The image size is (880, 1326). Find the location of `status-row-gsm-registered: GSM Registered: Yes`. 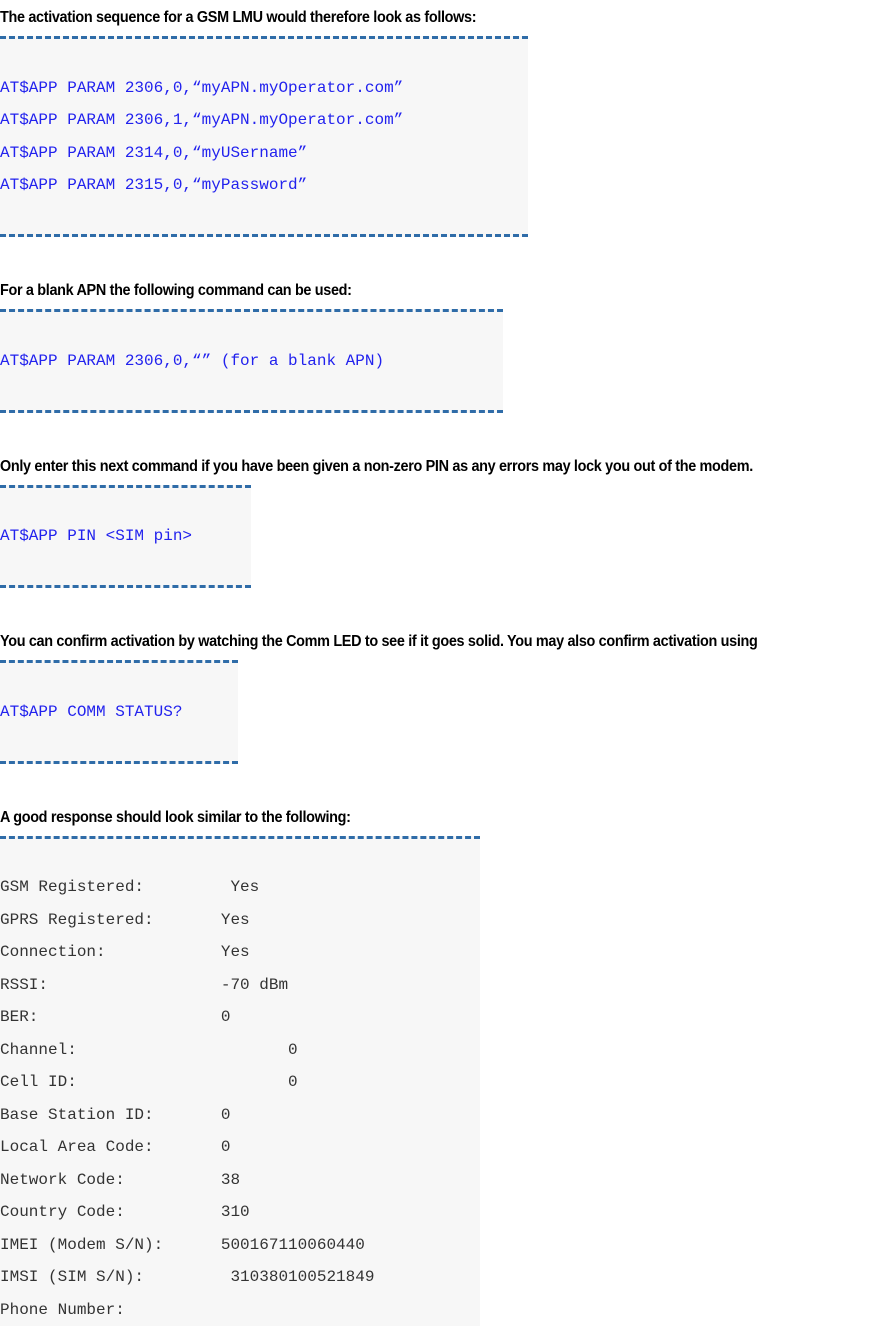

status-row-gsm-registered: GSM Registered: Yes is located at coordinates (240, 887).